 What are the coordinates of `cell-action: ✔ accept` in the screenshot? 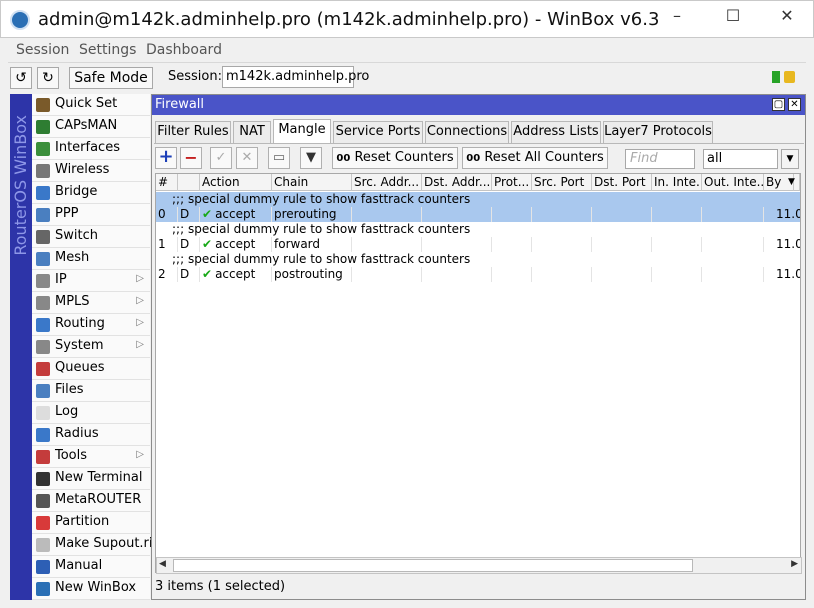 It's located at (236, 214).